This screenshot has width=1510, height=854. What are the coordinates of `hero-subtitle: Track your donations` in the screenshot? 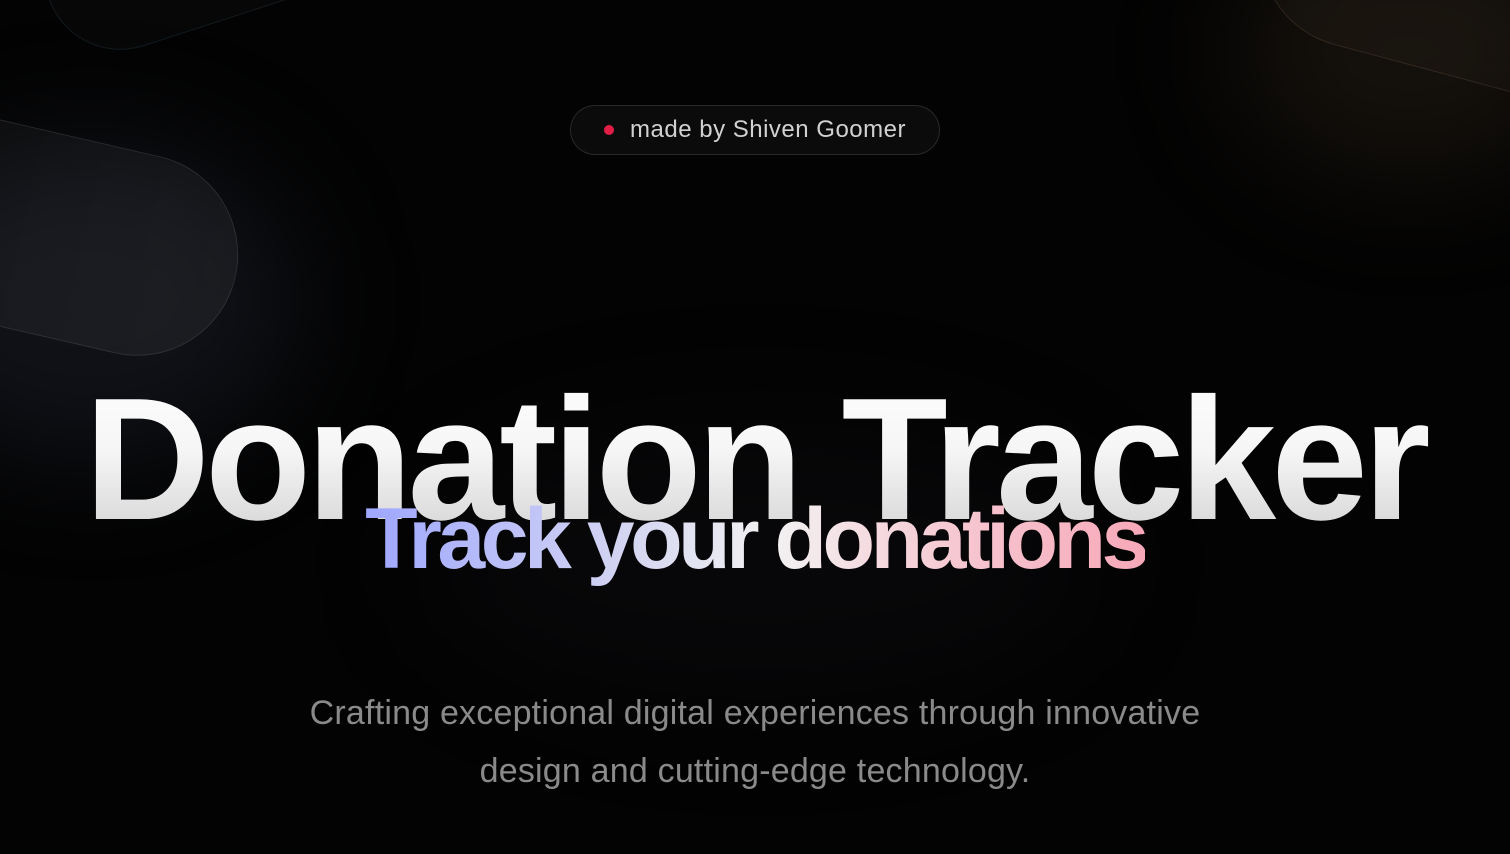 It's located at (755, 539).